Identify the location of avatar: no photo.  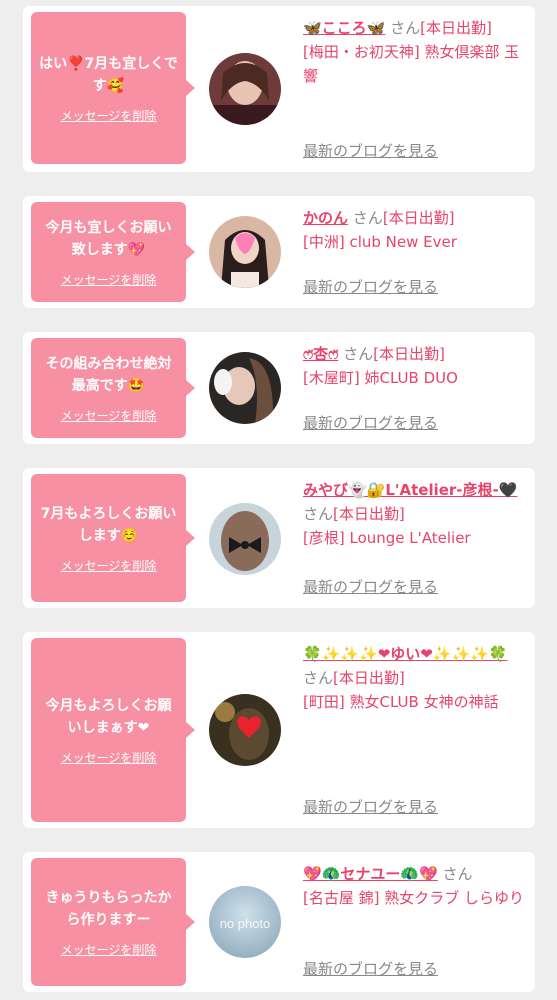
(245, 922).